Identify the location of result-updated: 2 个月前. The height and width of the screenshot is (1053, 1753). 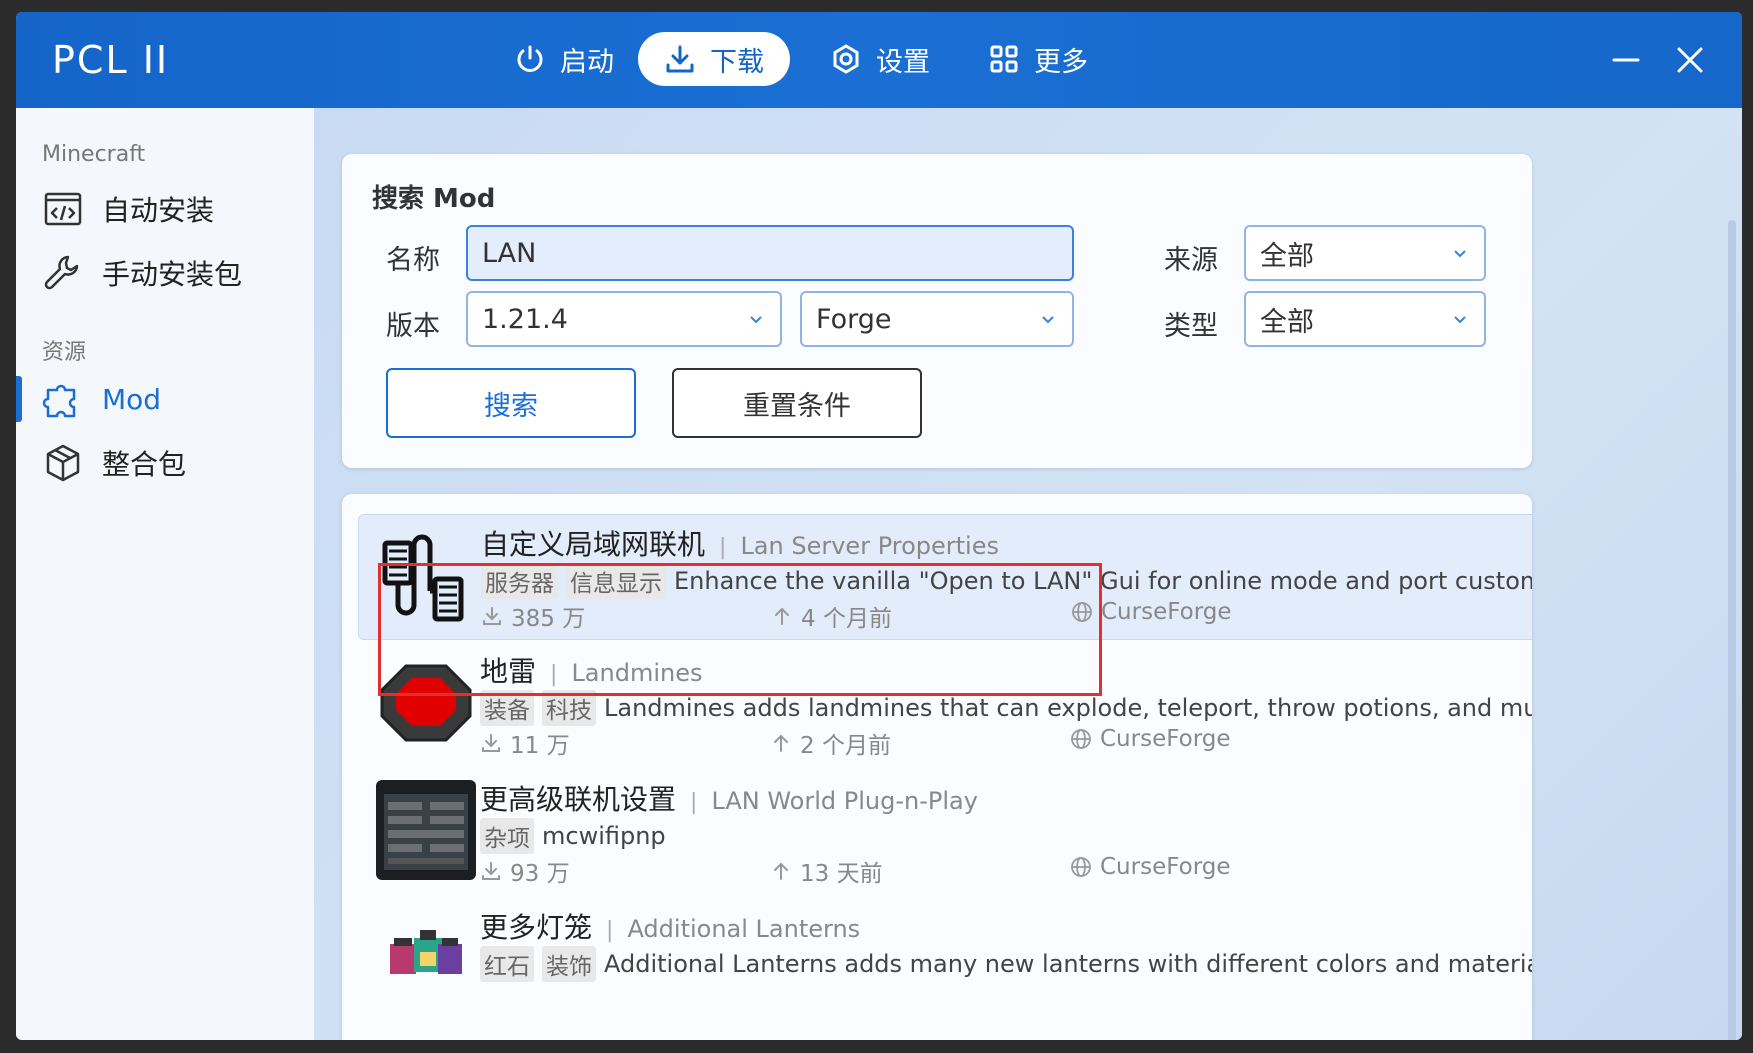
(830, 743).